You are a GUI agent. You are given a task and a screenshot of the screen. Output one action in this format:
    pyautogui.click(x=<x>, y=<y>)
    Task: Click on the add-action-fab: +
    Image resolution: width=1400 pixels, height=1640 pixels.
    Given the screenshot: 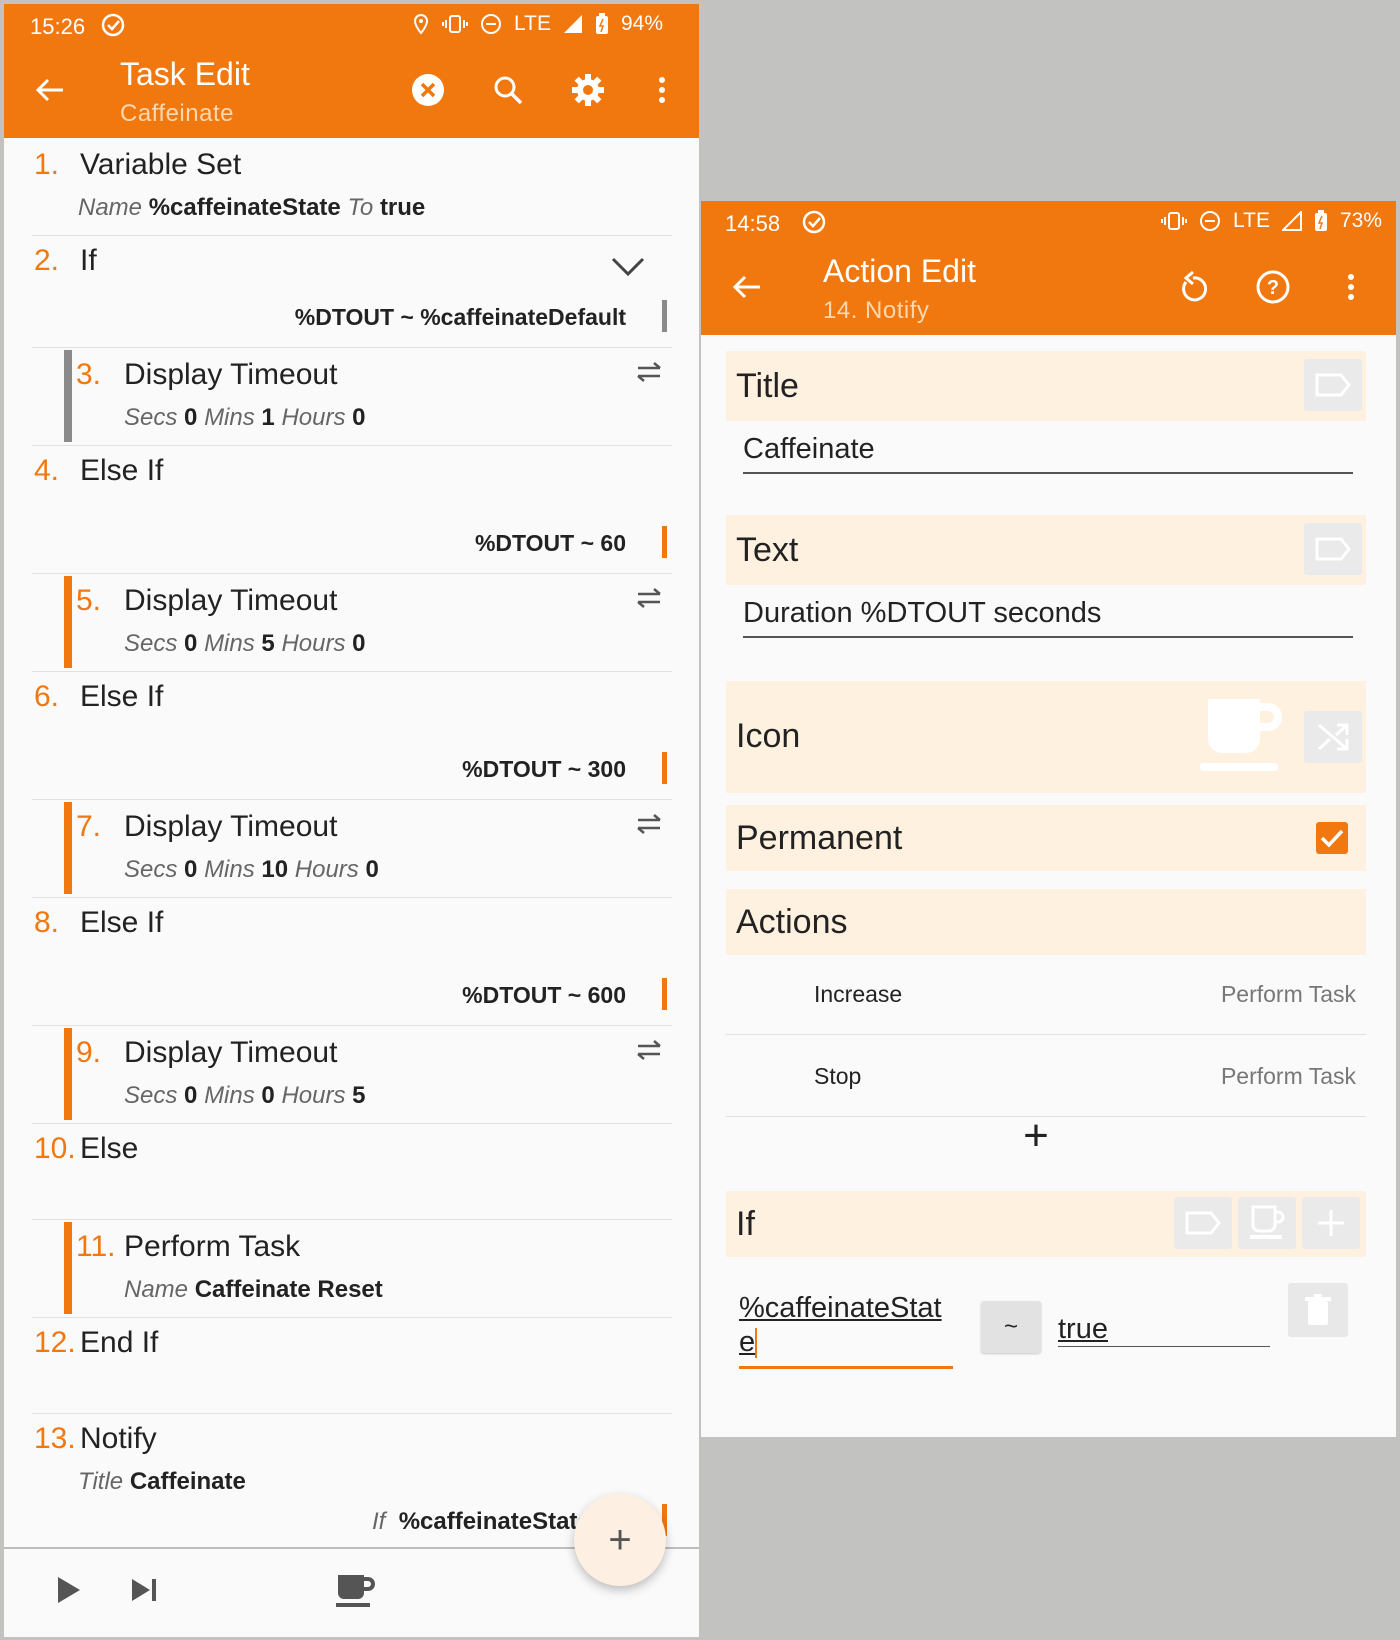 What is the action you would take?
    pyautogui.click(x=620, y=1540)
    